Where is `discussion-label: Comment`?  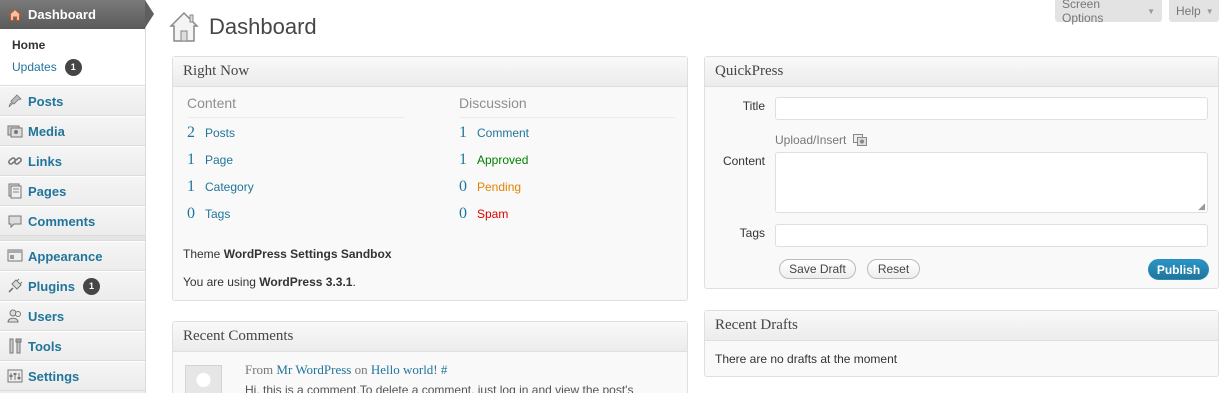 discussion-label: Comment is located at coordinates (503, 133).